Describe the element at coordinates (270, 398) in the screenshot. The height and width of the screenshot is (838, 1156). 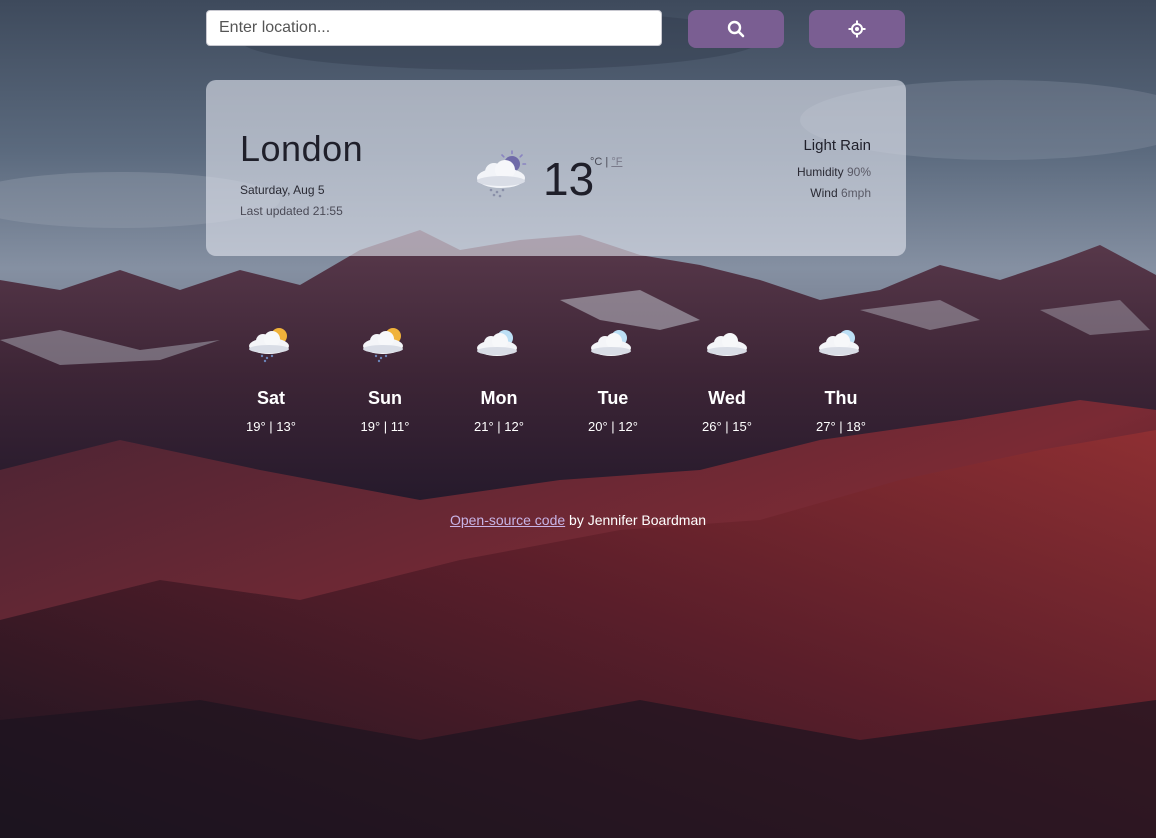
I see `forecast-day-name: Sat` at that location.